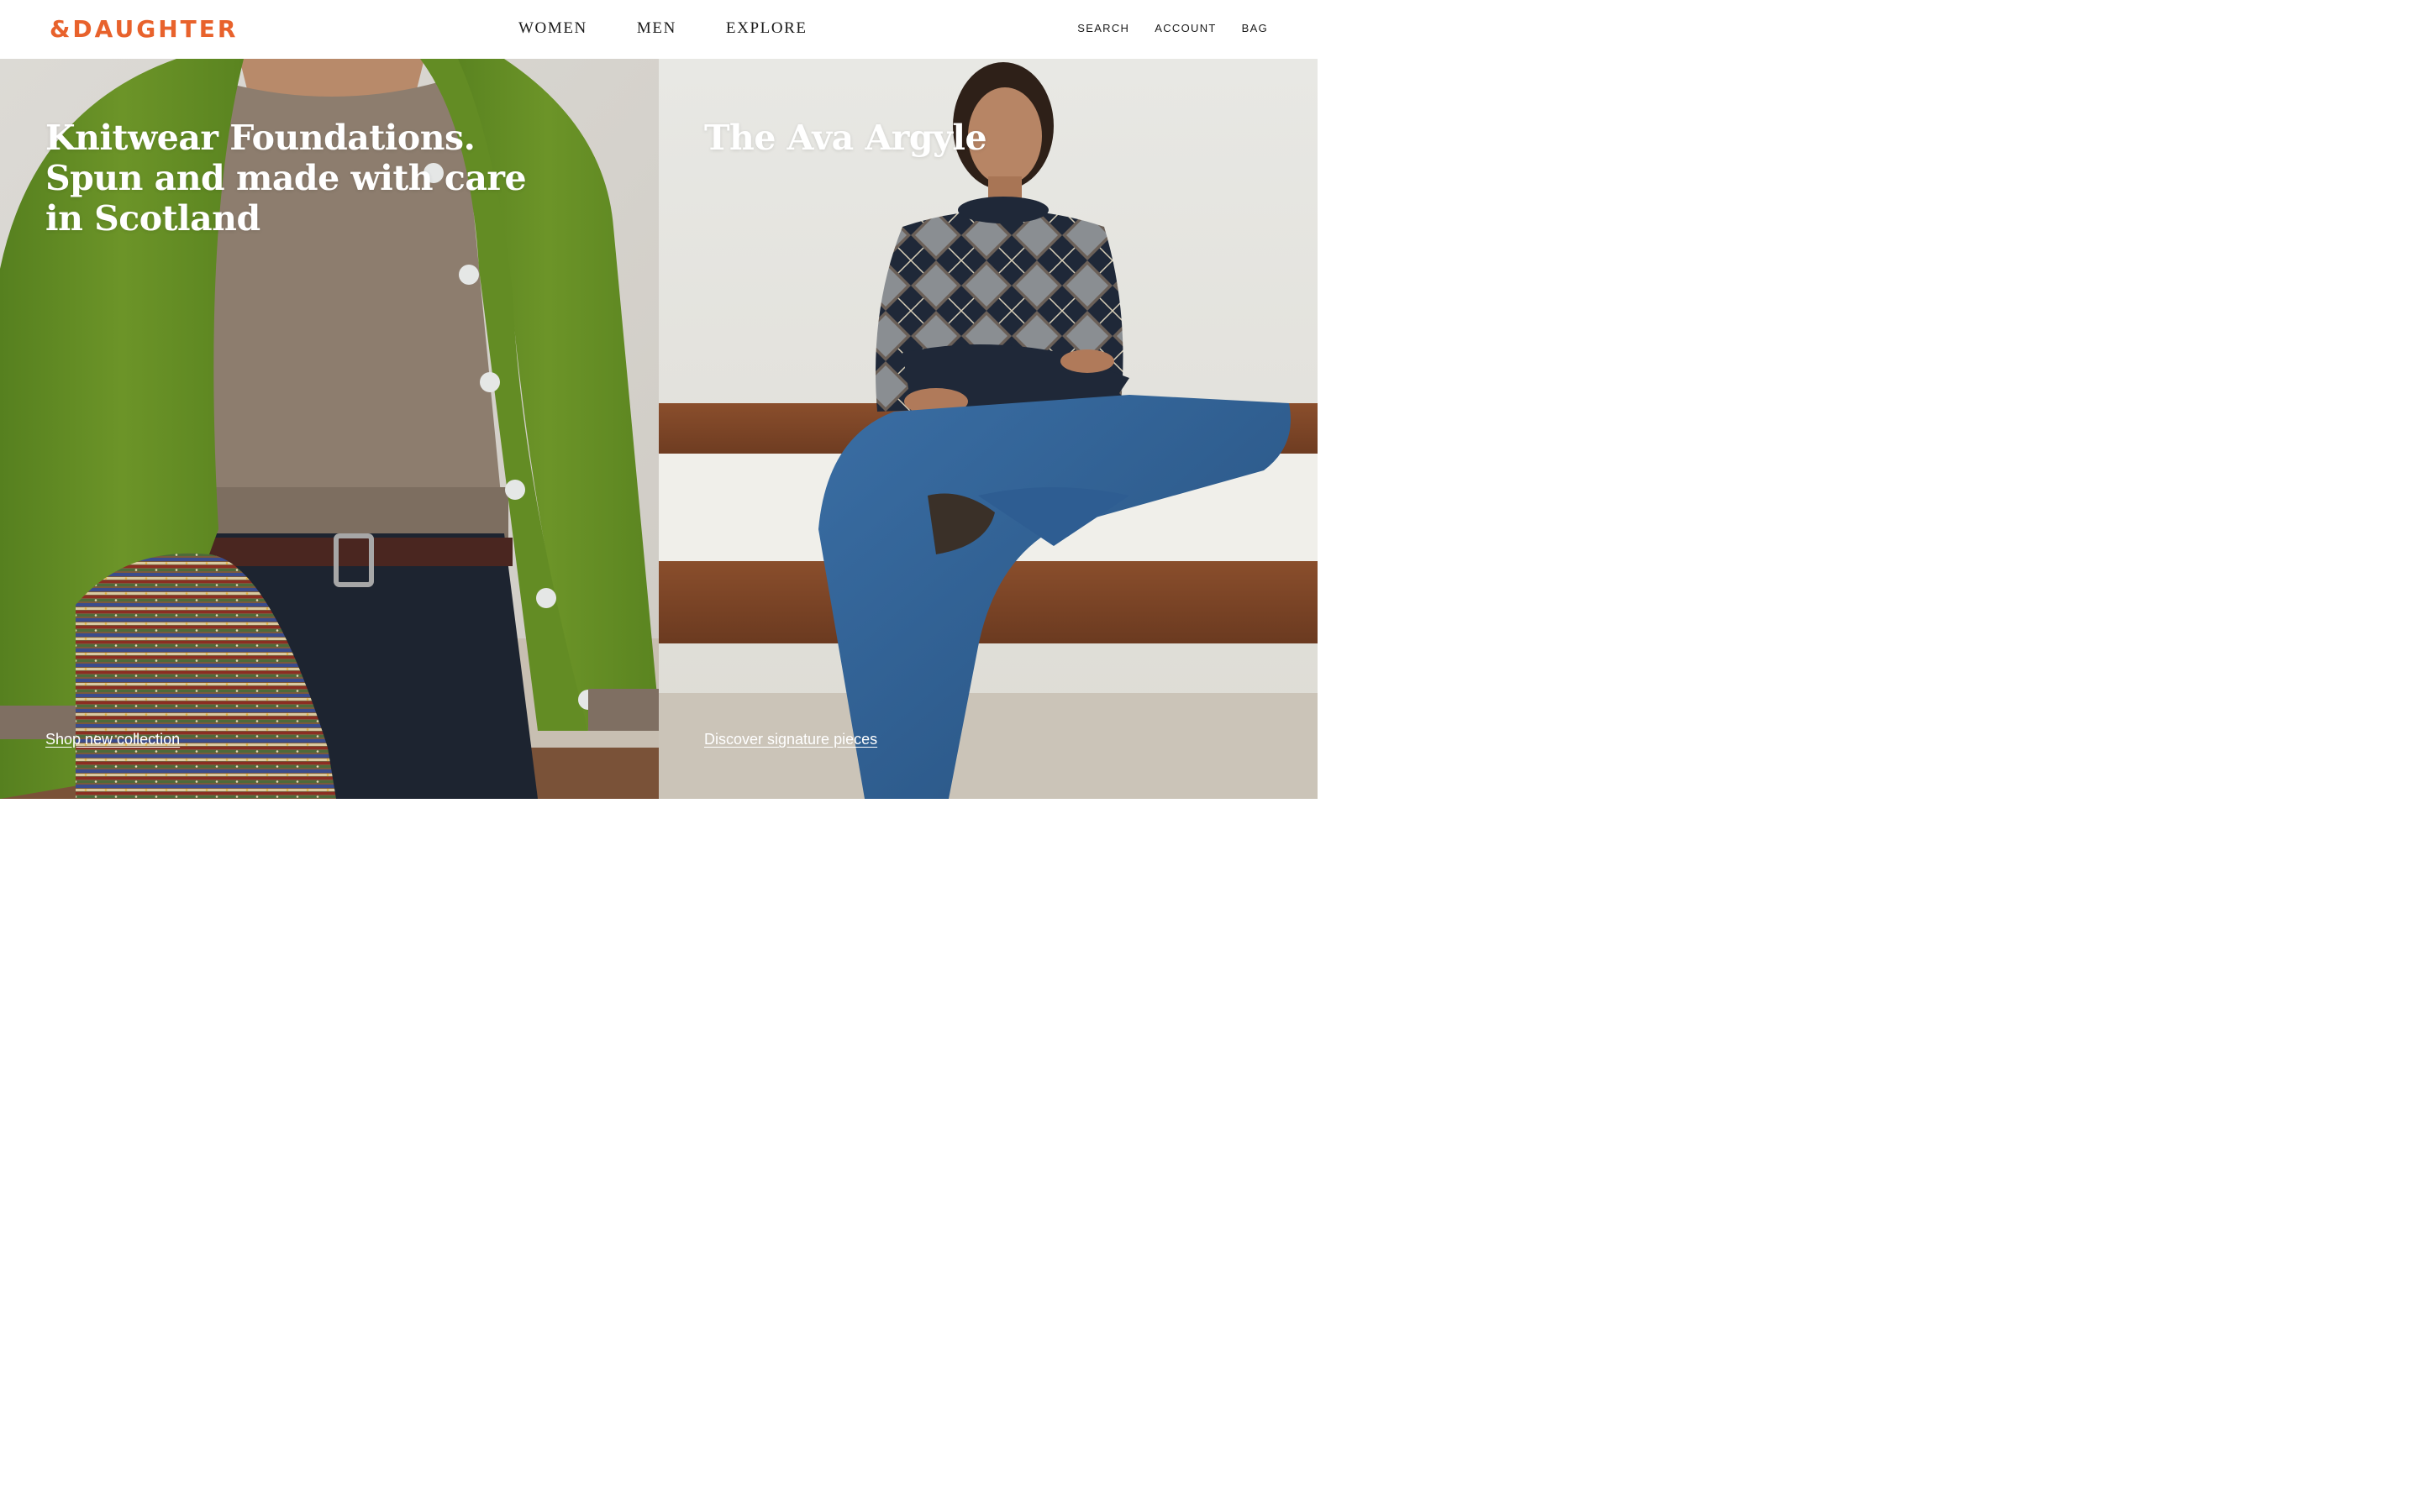  I want to click on shop-new-collection-link: Shop new collection, so click(113, 739).